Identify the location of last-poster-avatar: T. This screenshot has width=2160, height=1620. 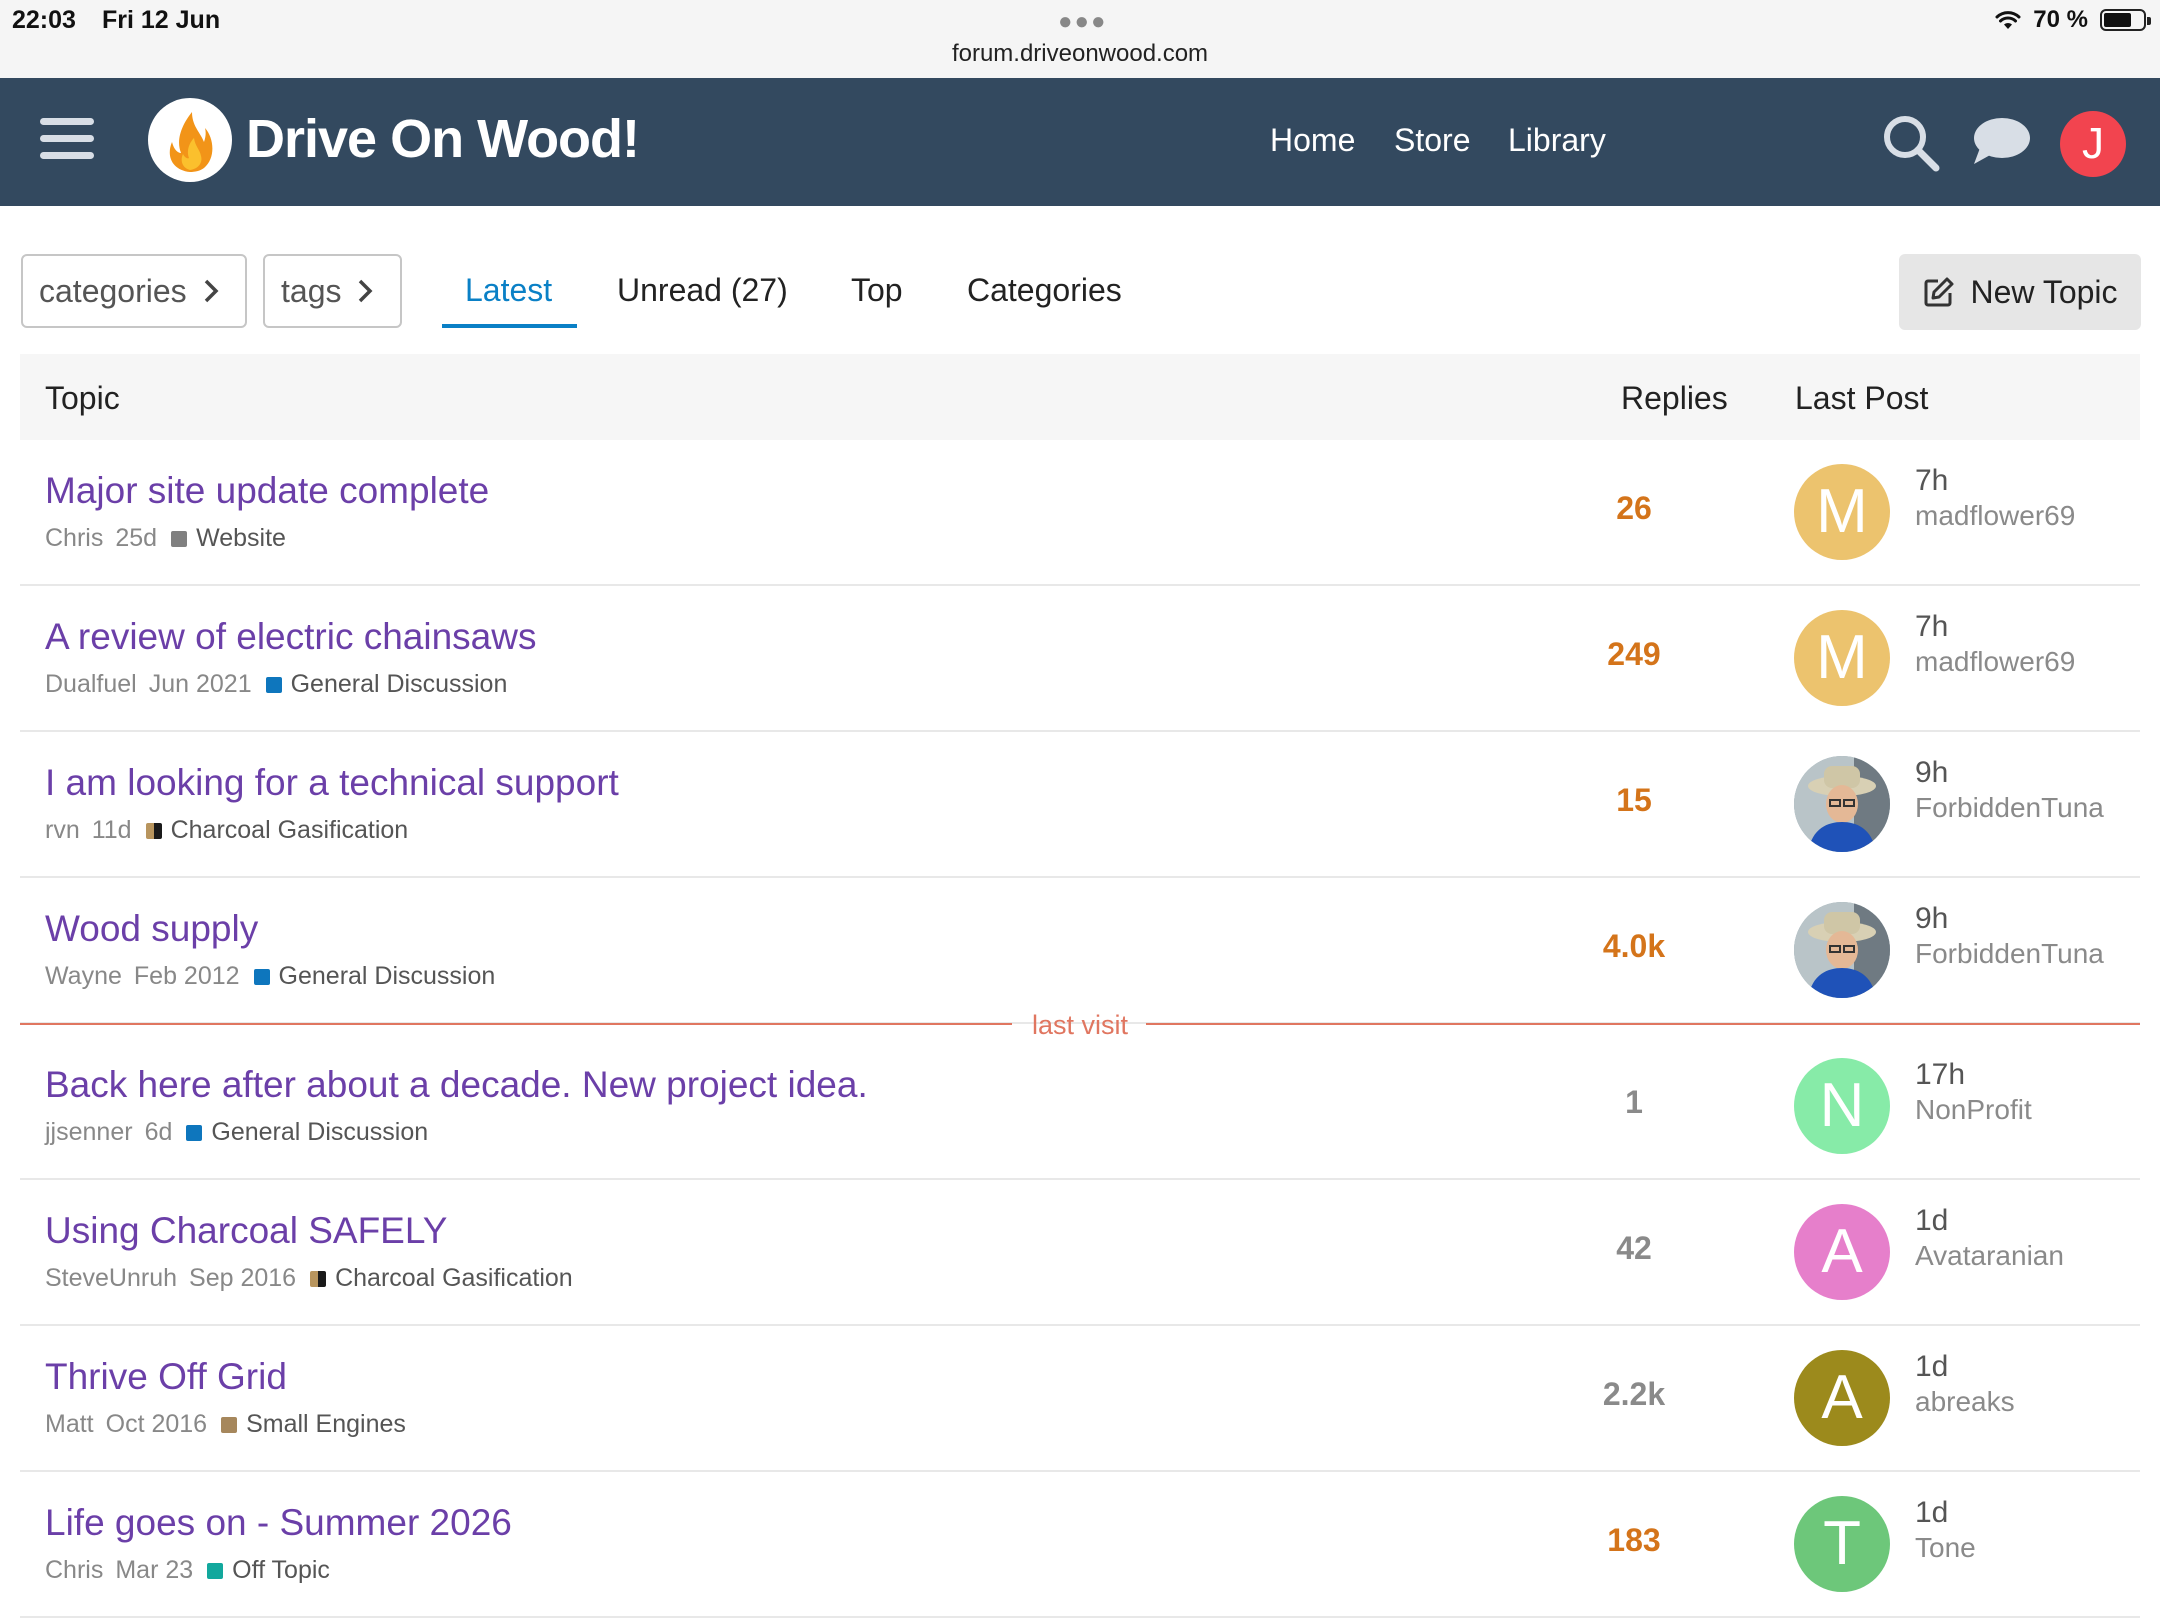
(1842, 1544).